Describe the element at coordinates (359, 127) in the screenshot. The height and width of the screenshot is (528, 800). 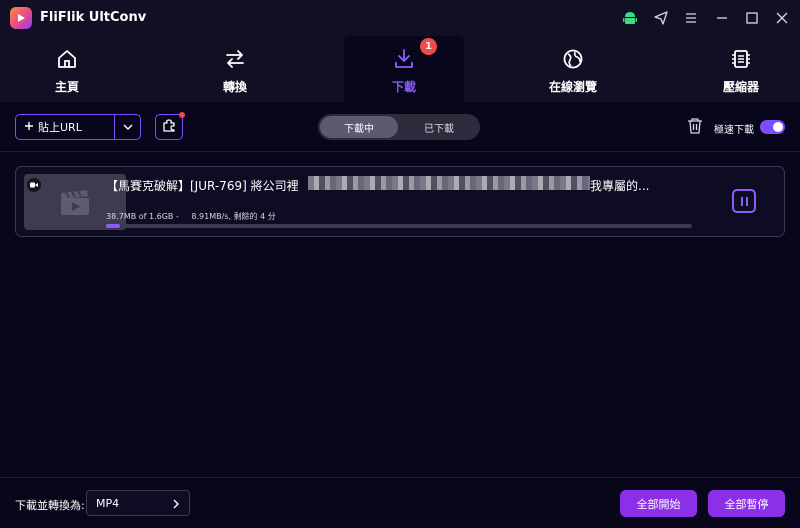
I see `segment-downloading: 下載中` at that location.